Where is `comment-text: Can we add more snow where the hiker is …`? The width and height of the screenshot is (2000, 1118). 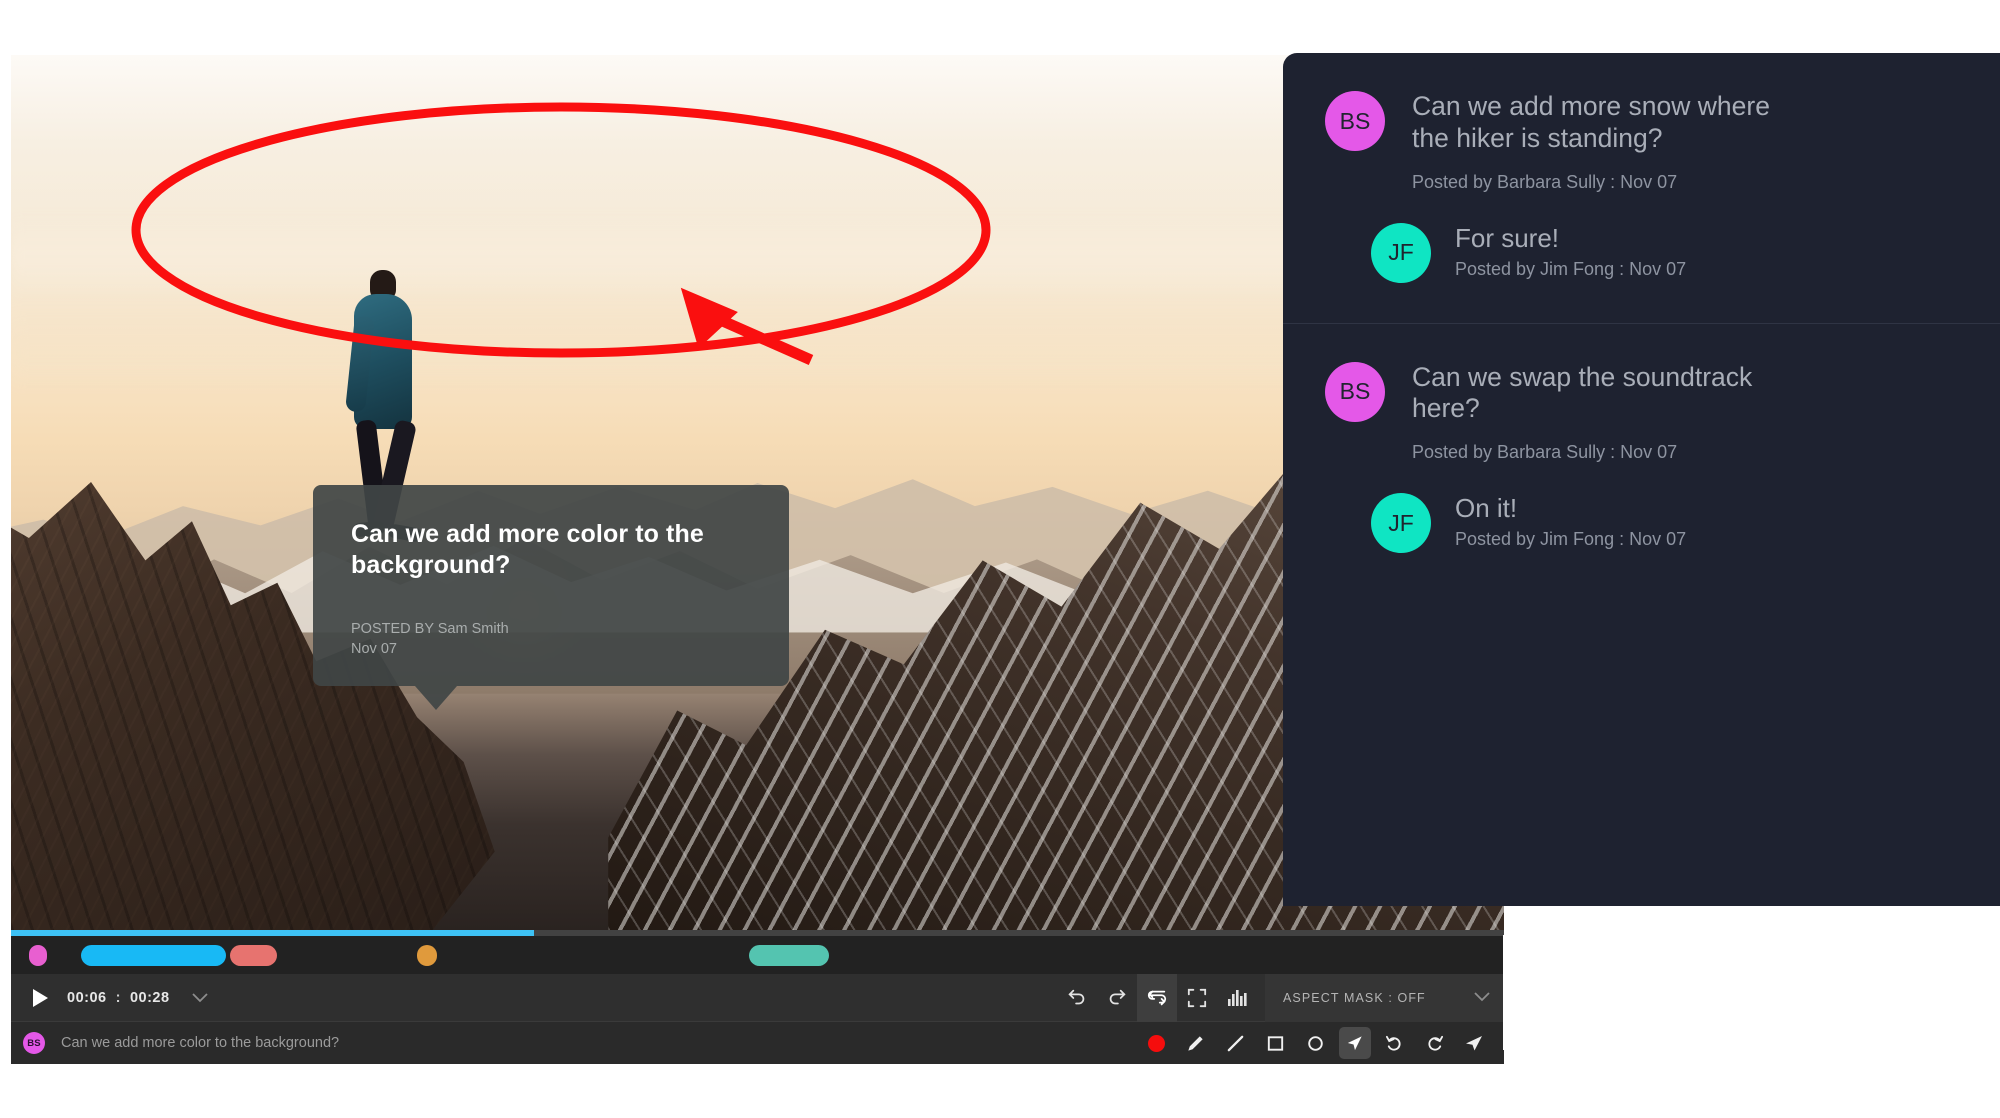 comment-text: Can we add more snow where the hiker is … is located at coordinates (1591, 122).